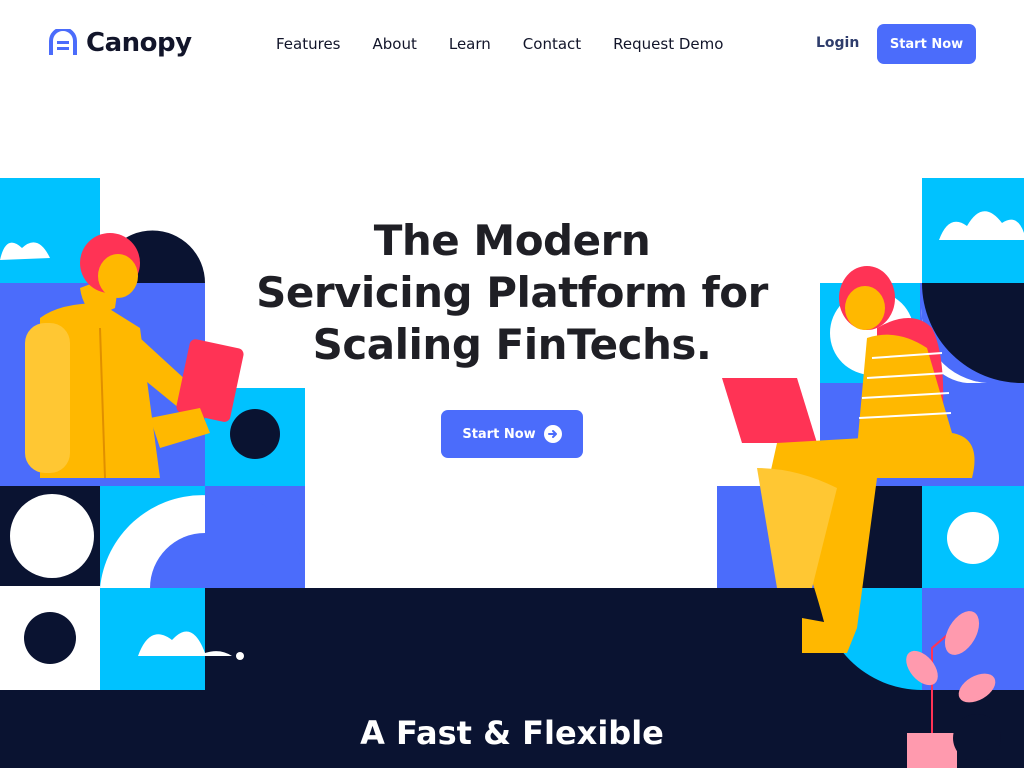 The image size is (1024, 768). Describe the element at coordinates (139, 43) in the screenshot. I see `brand-name: Canopy` at that location.